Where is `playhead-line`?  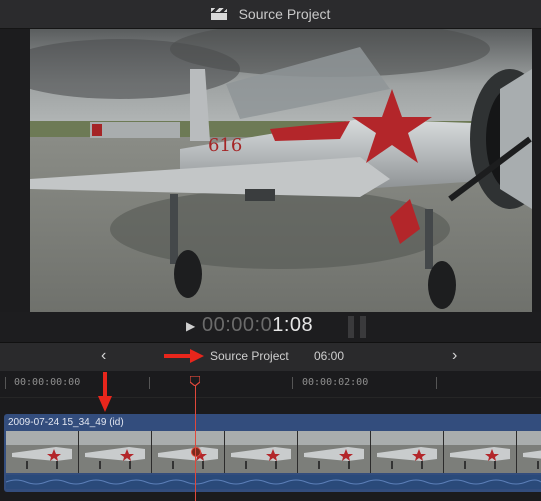
playhead-line is located at coordinates (195, 443).